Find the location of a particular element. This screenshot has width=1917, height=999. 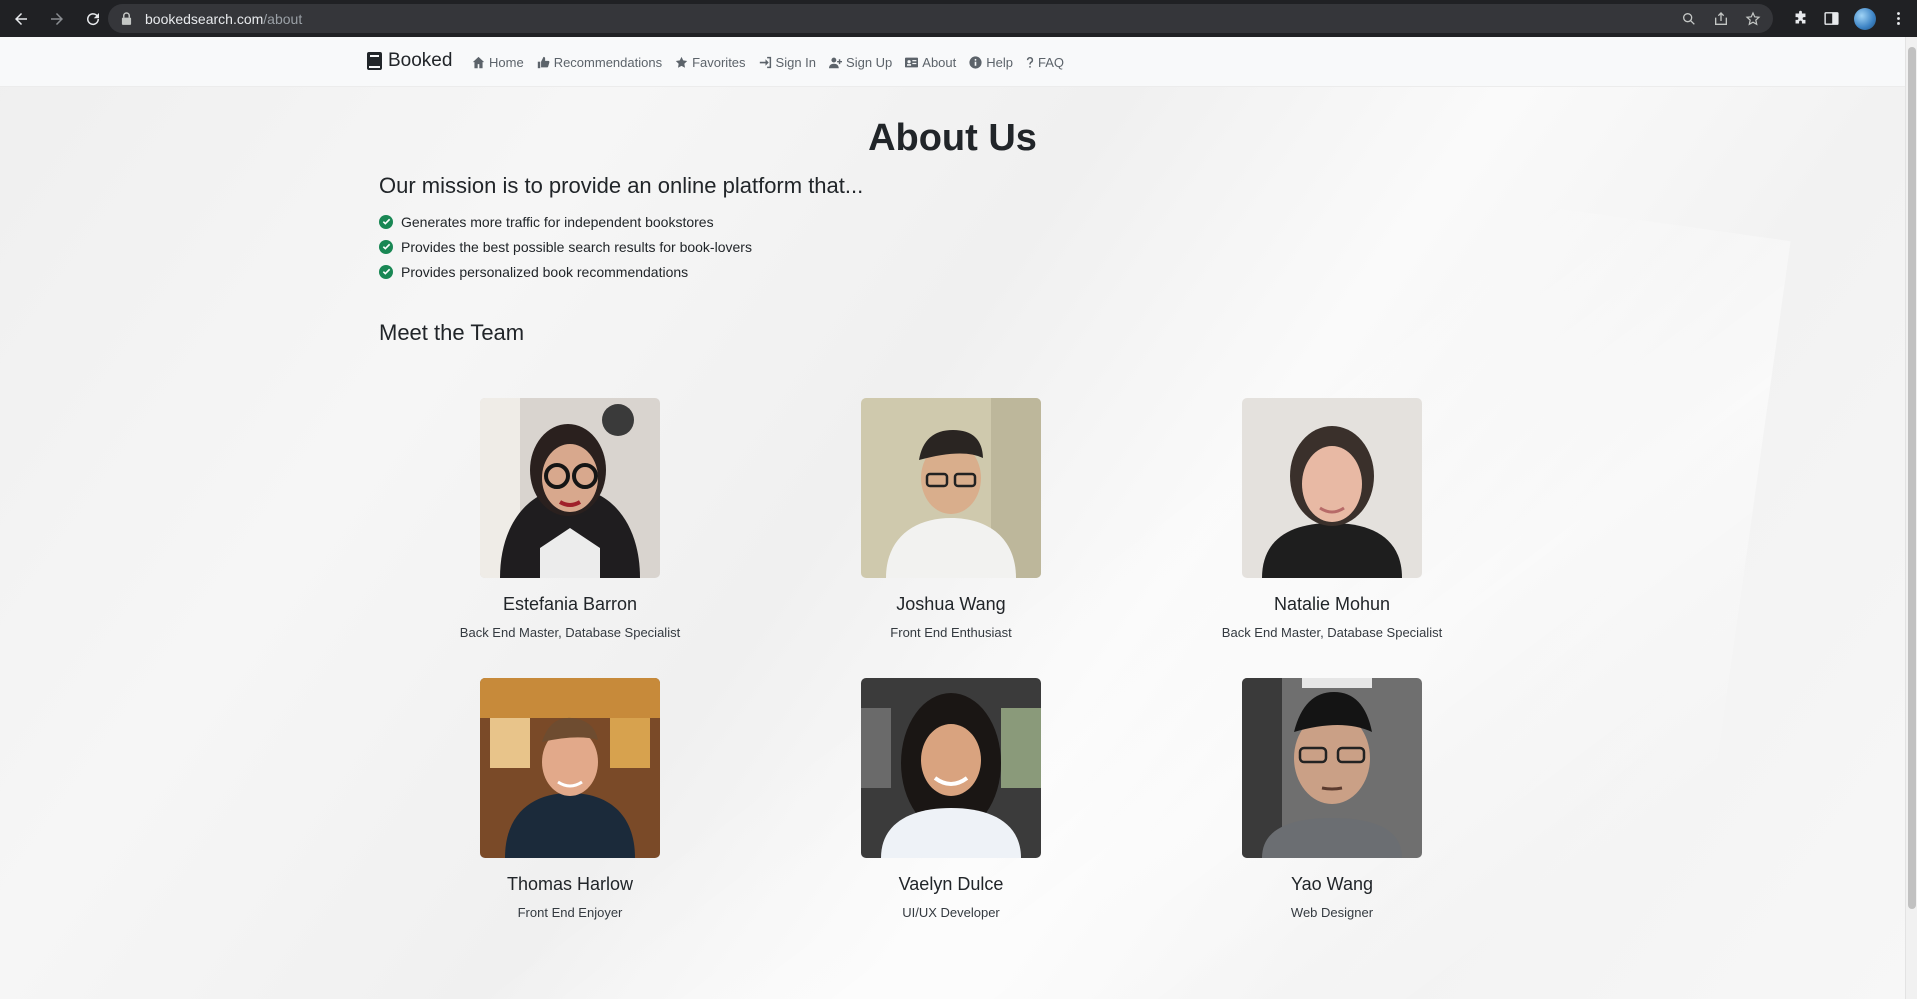

forward-button is located at coordinates (57, 19).